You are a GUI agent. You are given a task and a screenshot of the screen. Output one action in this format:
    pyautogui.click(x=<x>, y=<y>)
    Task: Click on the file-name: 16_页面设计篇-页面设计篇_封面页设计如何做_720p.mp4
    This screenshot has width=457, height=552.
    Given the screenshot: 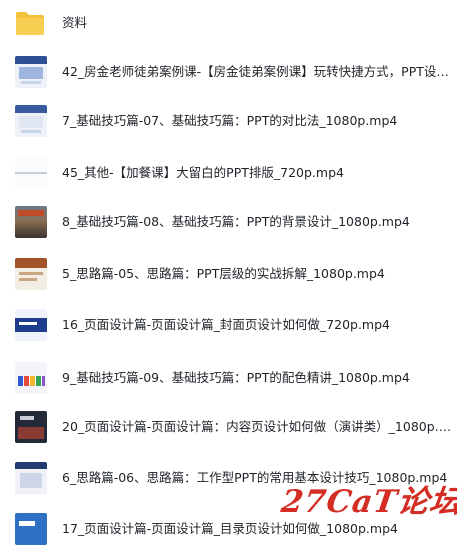 What is the action you would take?
    pyautogui.click(x=226, y=324)
    